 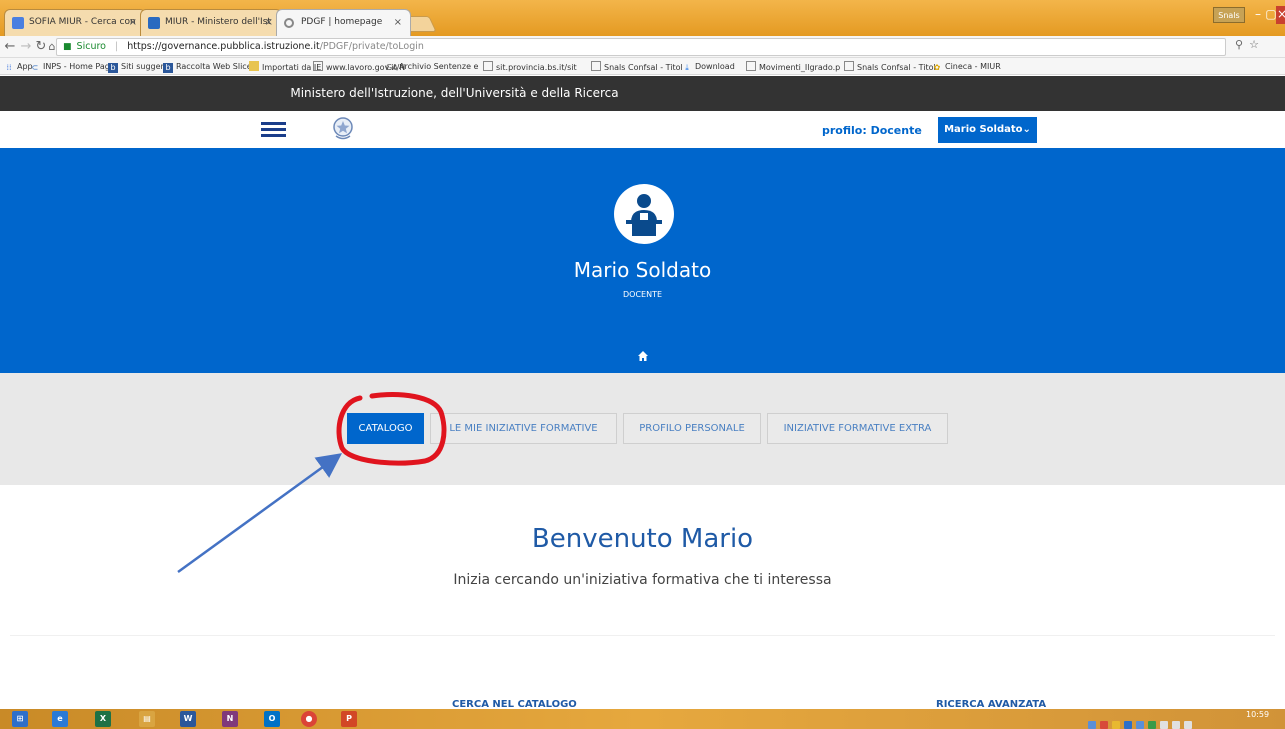 I want to click on address-bar-actions: ⚲☆, so click(x=1250, y=44).